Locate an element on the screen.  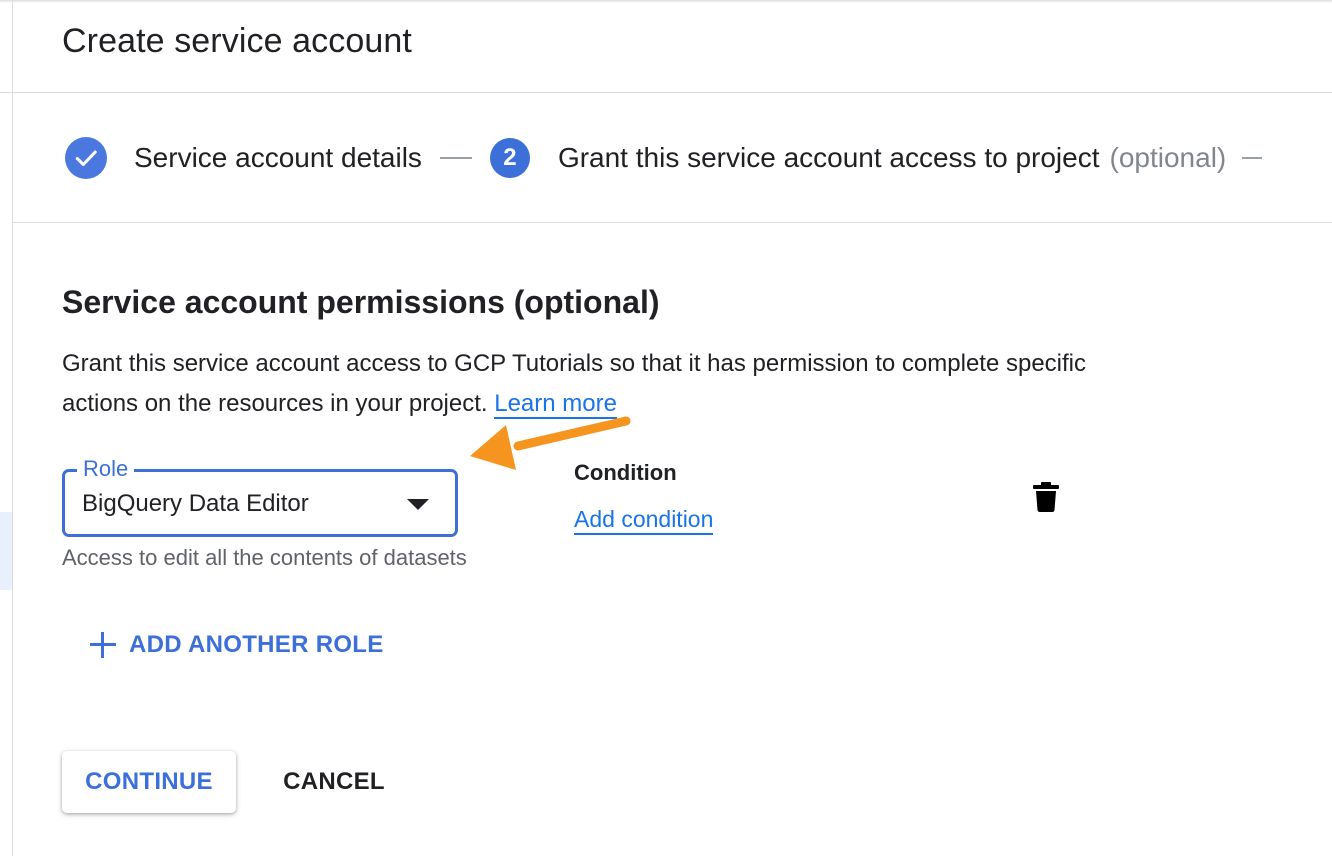
stepper-divider is located at coordinates (672, 222).